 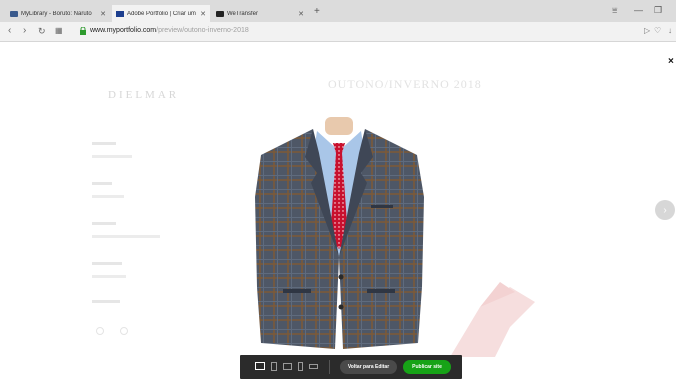 I want to click on download-icon: ↓, so click(x=670, y=30).